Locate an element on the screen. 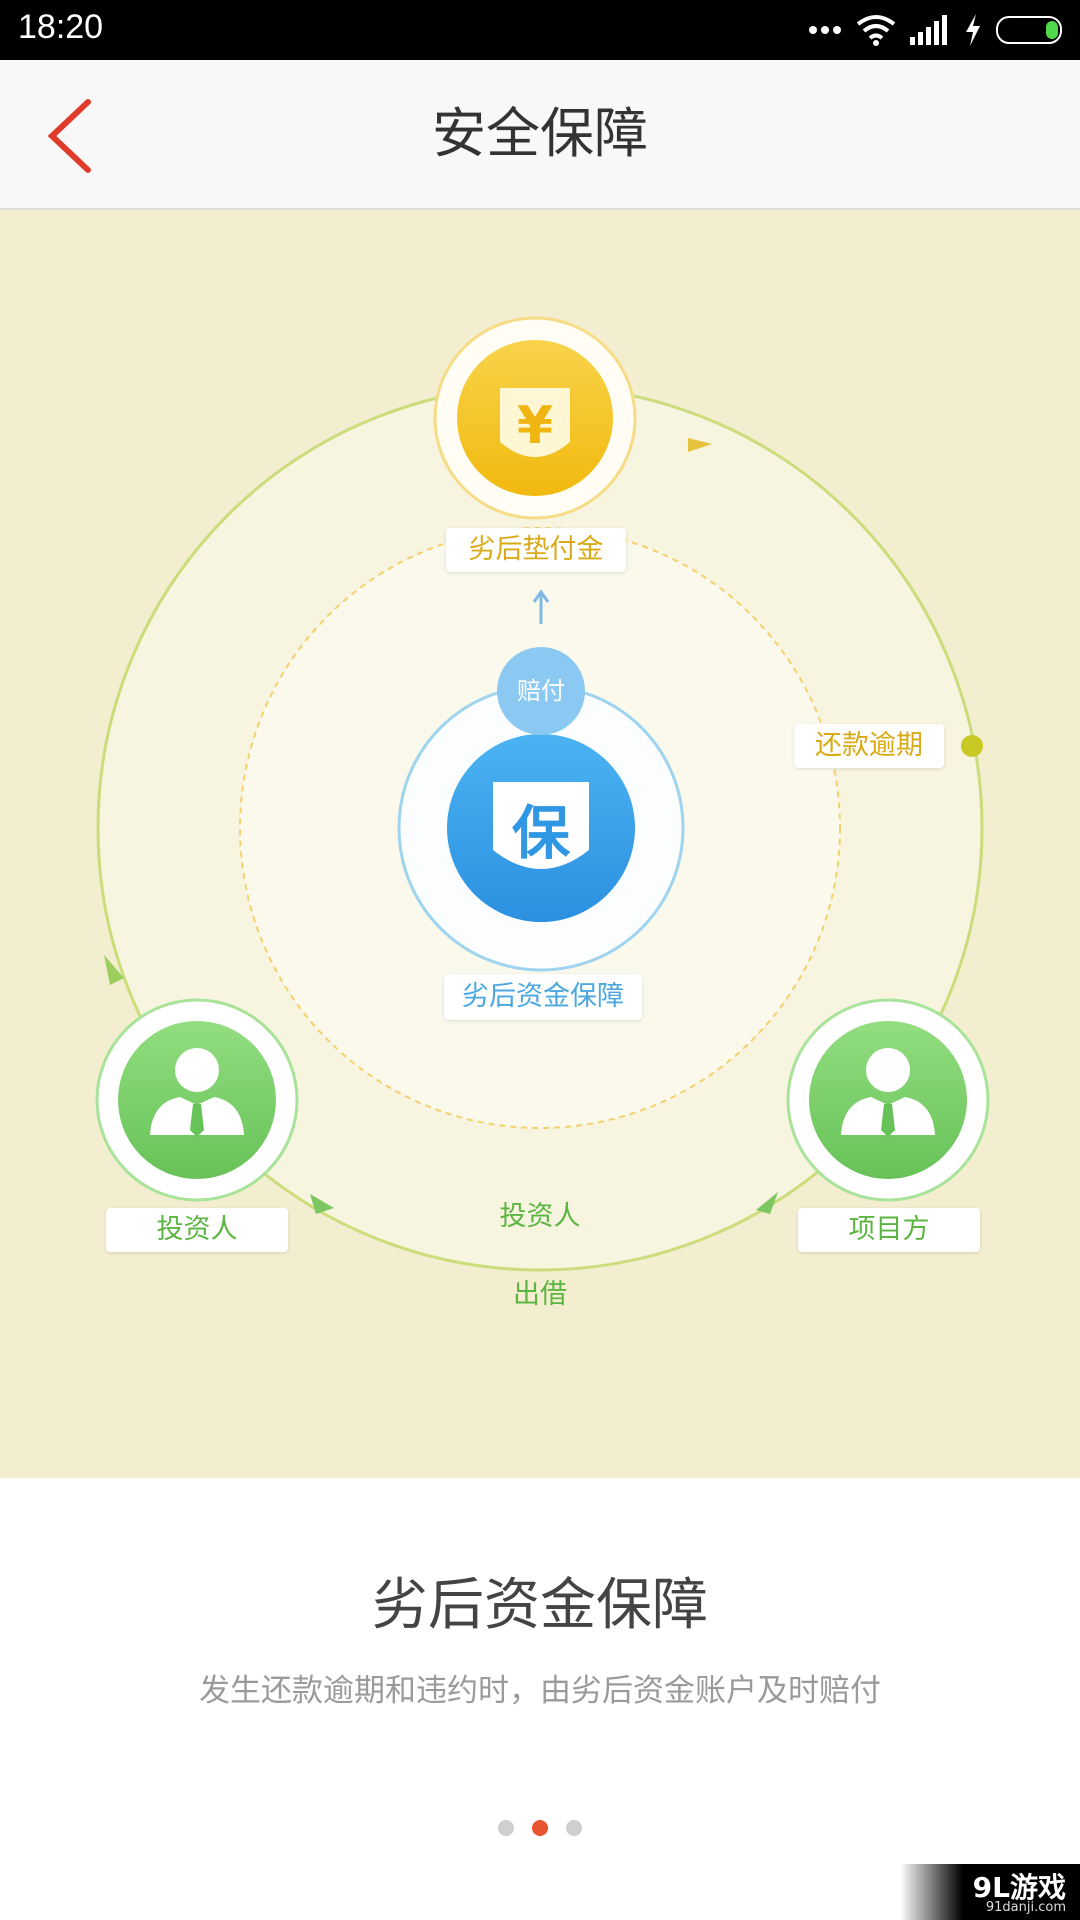  section-title: 劣后资金保障 is located at coordinates (540, 1605).